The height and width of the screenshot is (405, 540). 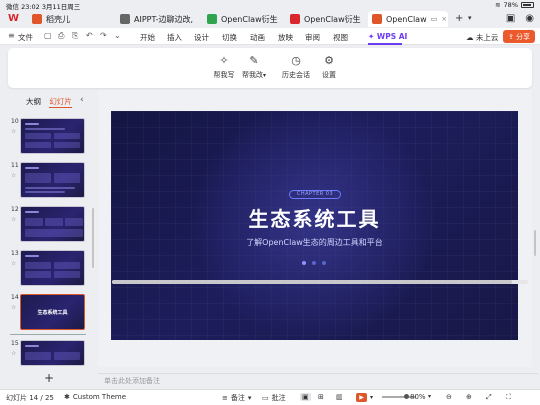 I want to click on tab-openclaw-pdf: OpenClaw衍生 ▾, so click(x=325, y=19).